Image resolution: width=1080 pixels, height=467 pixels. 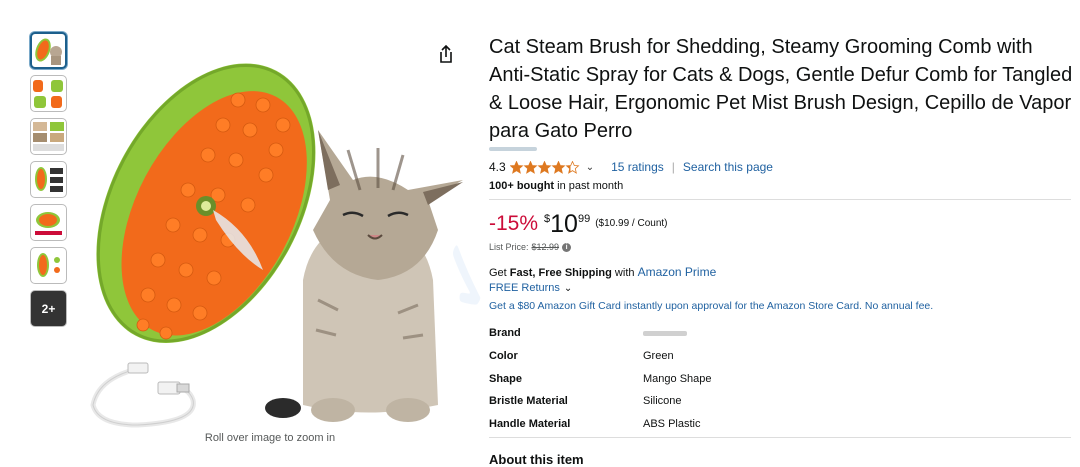 I want to click on spec-row: Handle Material ABS Plastic, so click(x=739, y=424).